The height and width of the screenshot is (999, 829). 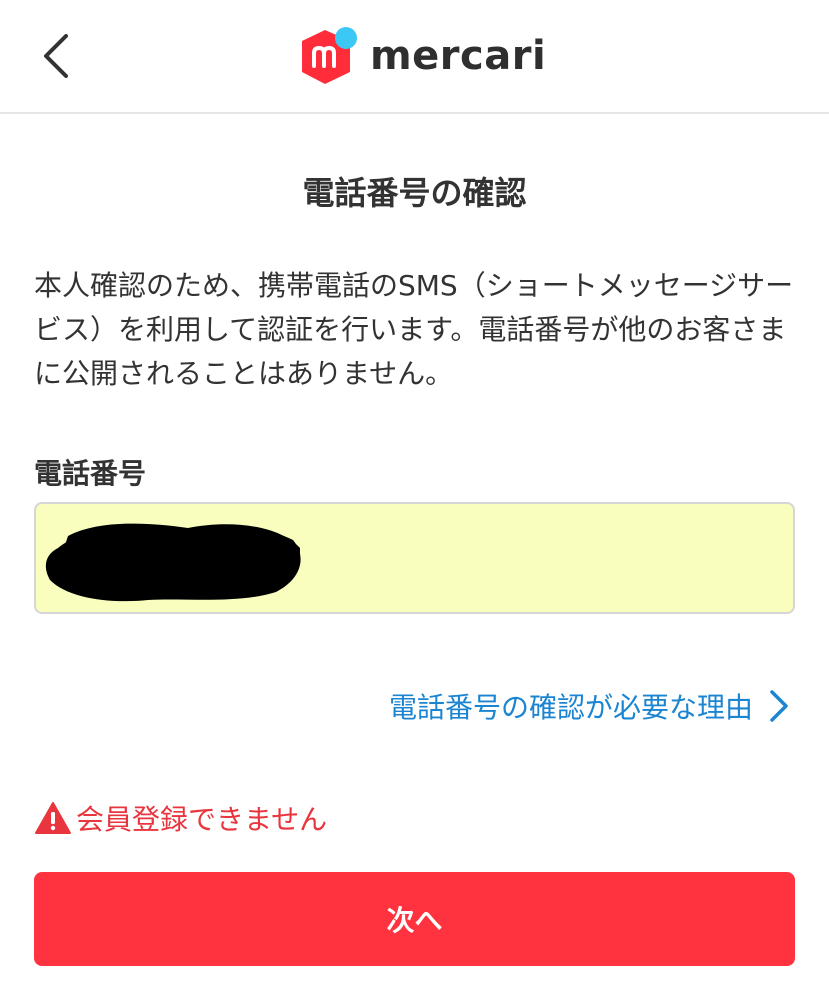 I want to click on reason-link-label: 電話番号の確認が必要な理由, so click(x=570, y=707).